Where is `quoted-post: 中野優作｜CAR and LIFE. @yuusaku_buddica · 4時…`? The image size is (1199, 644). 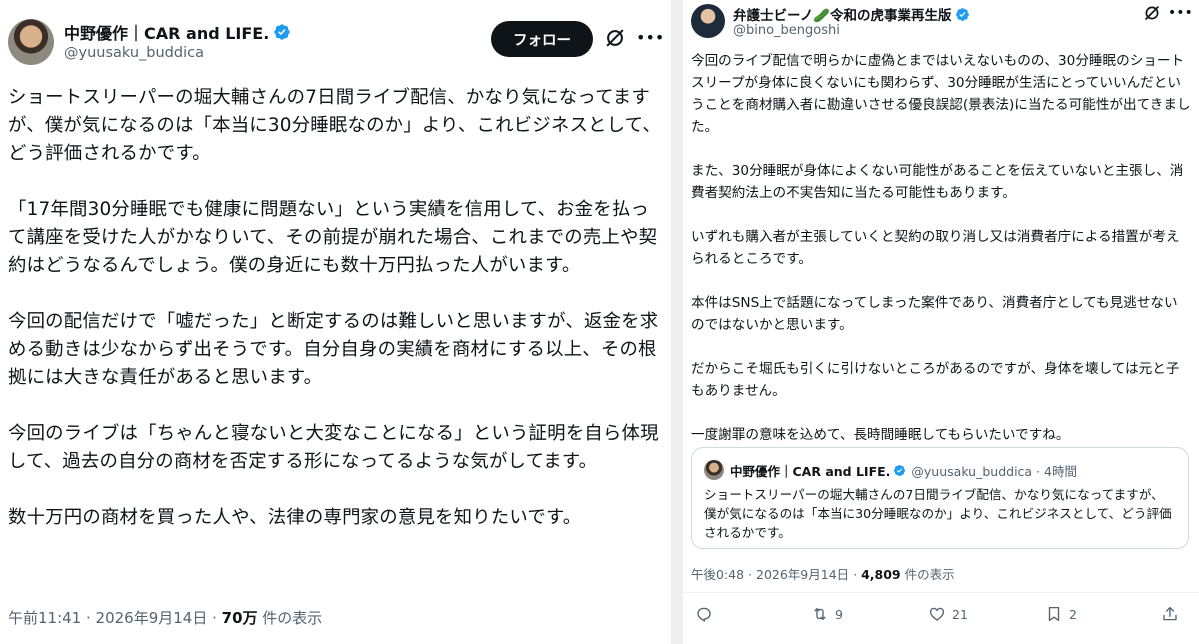 quoted-post: 中野優作｜CAR and LIFE. @yuusaku_buddica · 4時… is located at coordinates (940, 498).